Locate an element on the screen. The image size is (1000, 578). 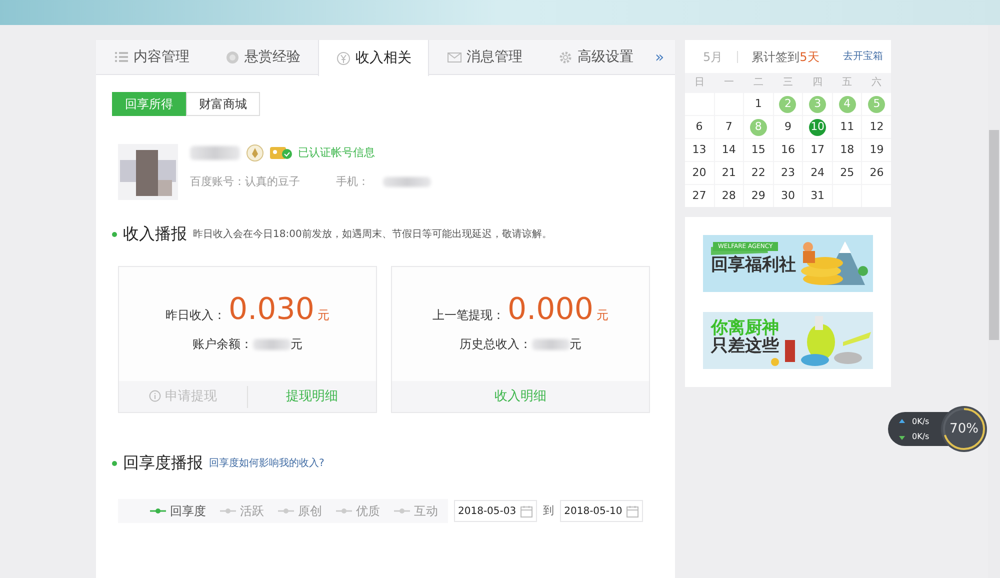
month-label: 5月 is located at coordinates (713, 57).